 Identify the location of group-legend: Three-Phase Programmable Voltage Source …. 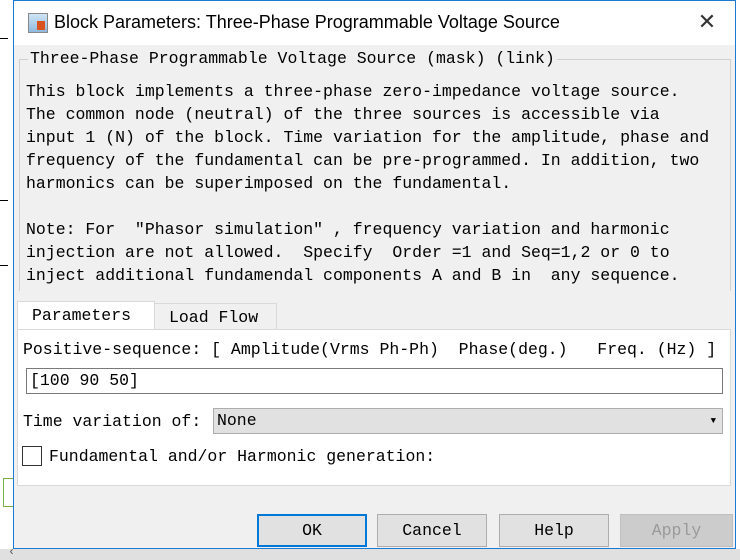
(292, 58).